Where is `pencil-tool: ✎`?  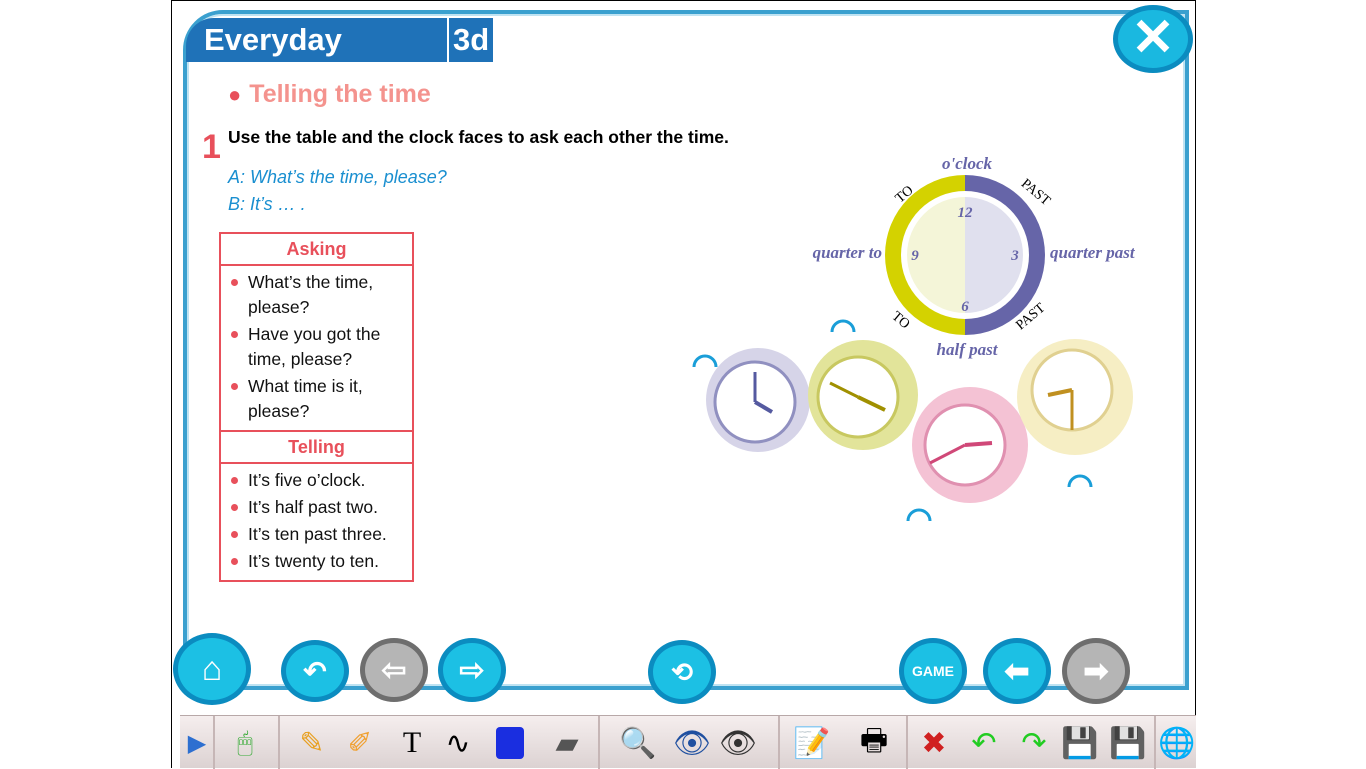 pencil-tool: ✎ is located at coordinates (312, 743).